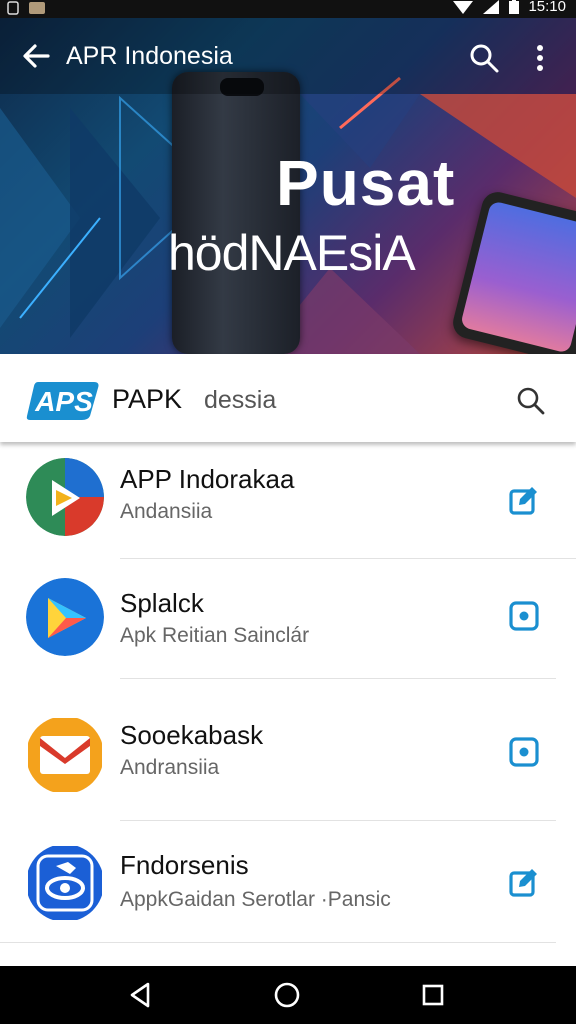  I want to click on list-item: Fndorsenis AppkGaidan Serotlar ·Pansic, so click(288, 894).